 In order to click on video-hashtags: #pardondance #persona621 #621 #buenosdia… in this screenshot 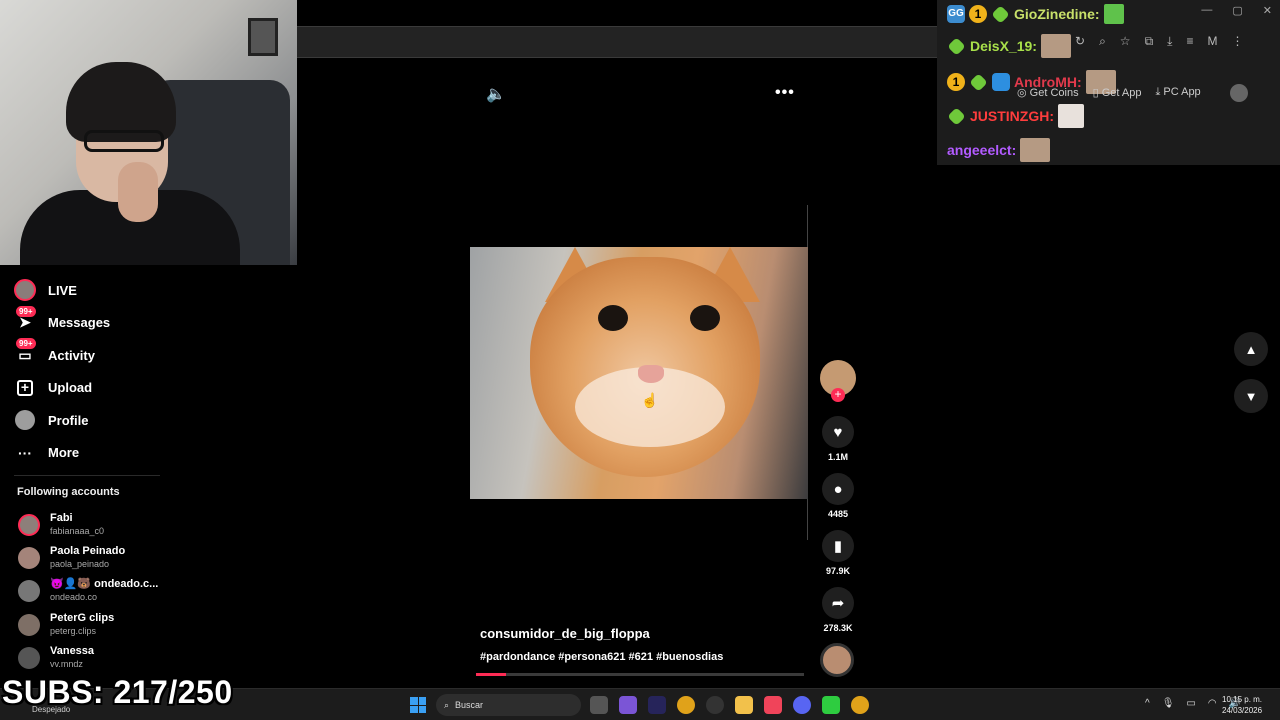, I will do `click(601, 657)`.